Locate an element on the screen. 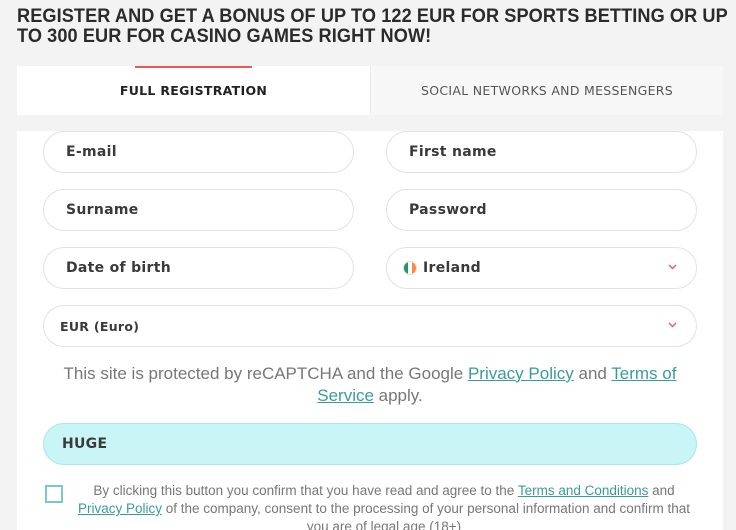 This screenshot has height=530, width=736. consent-and: and is located at coordinates (661, 490).